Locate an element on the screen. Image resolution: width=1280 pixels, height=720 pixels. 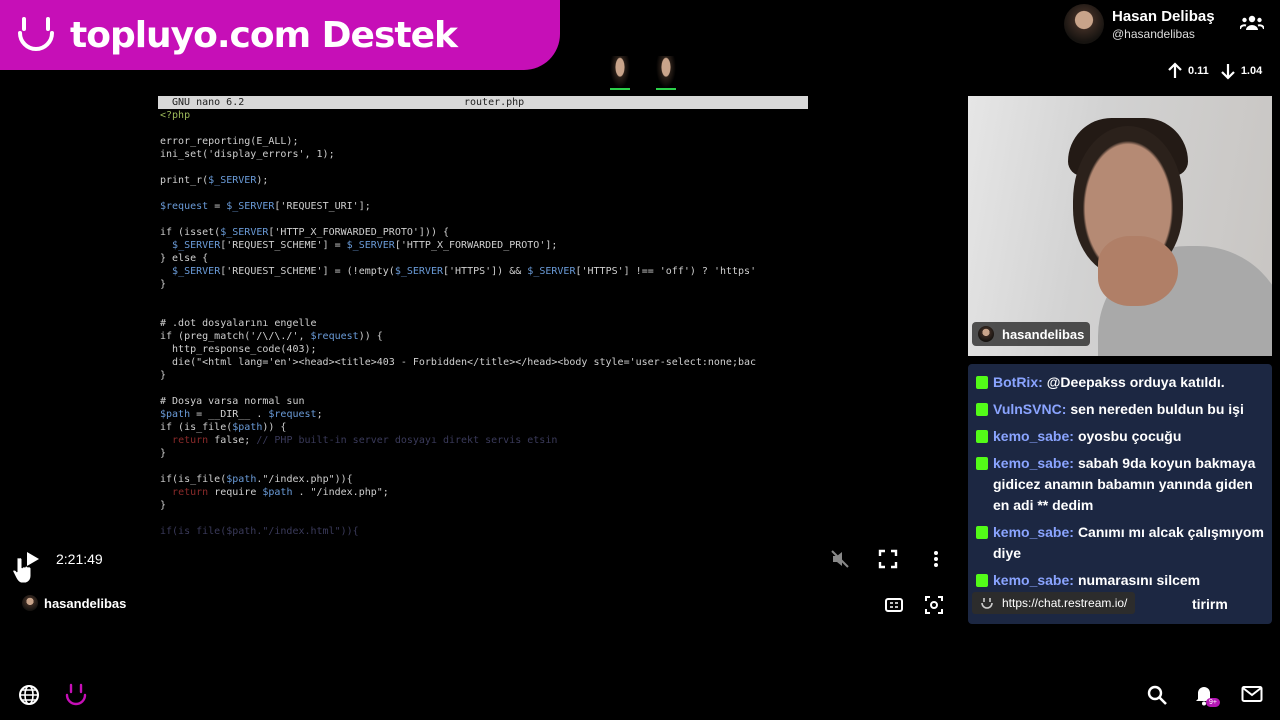
network-stats: 0.11 1.04 is located at coordinates (1214, 71).